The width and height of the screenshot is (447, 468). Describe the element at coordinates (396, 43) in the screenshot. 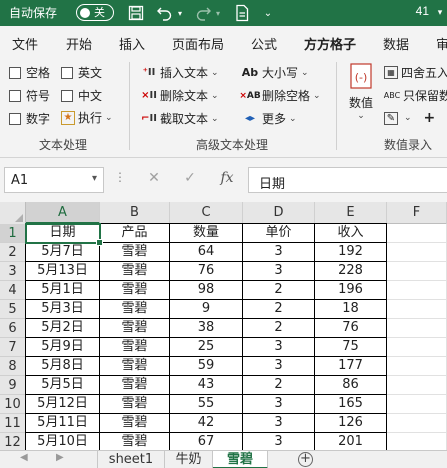

I see `tab-data: 数据` at that location.